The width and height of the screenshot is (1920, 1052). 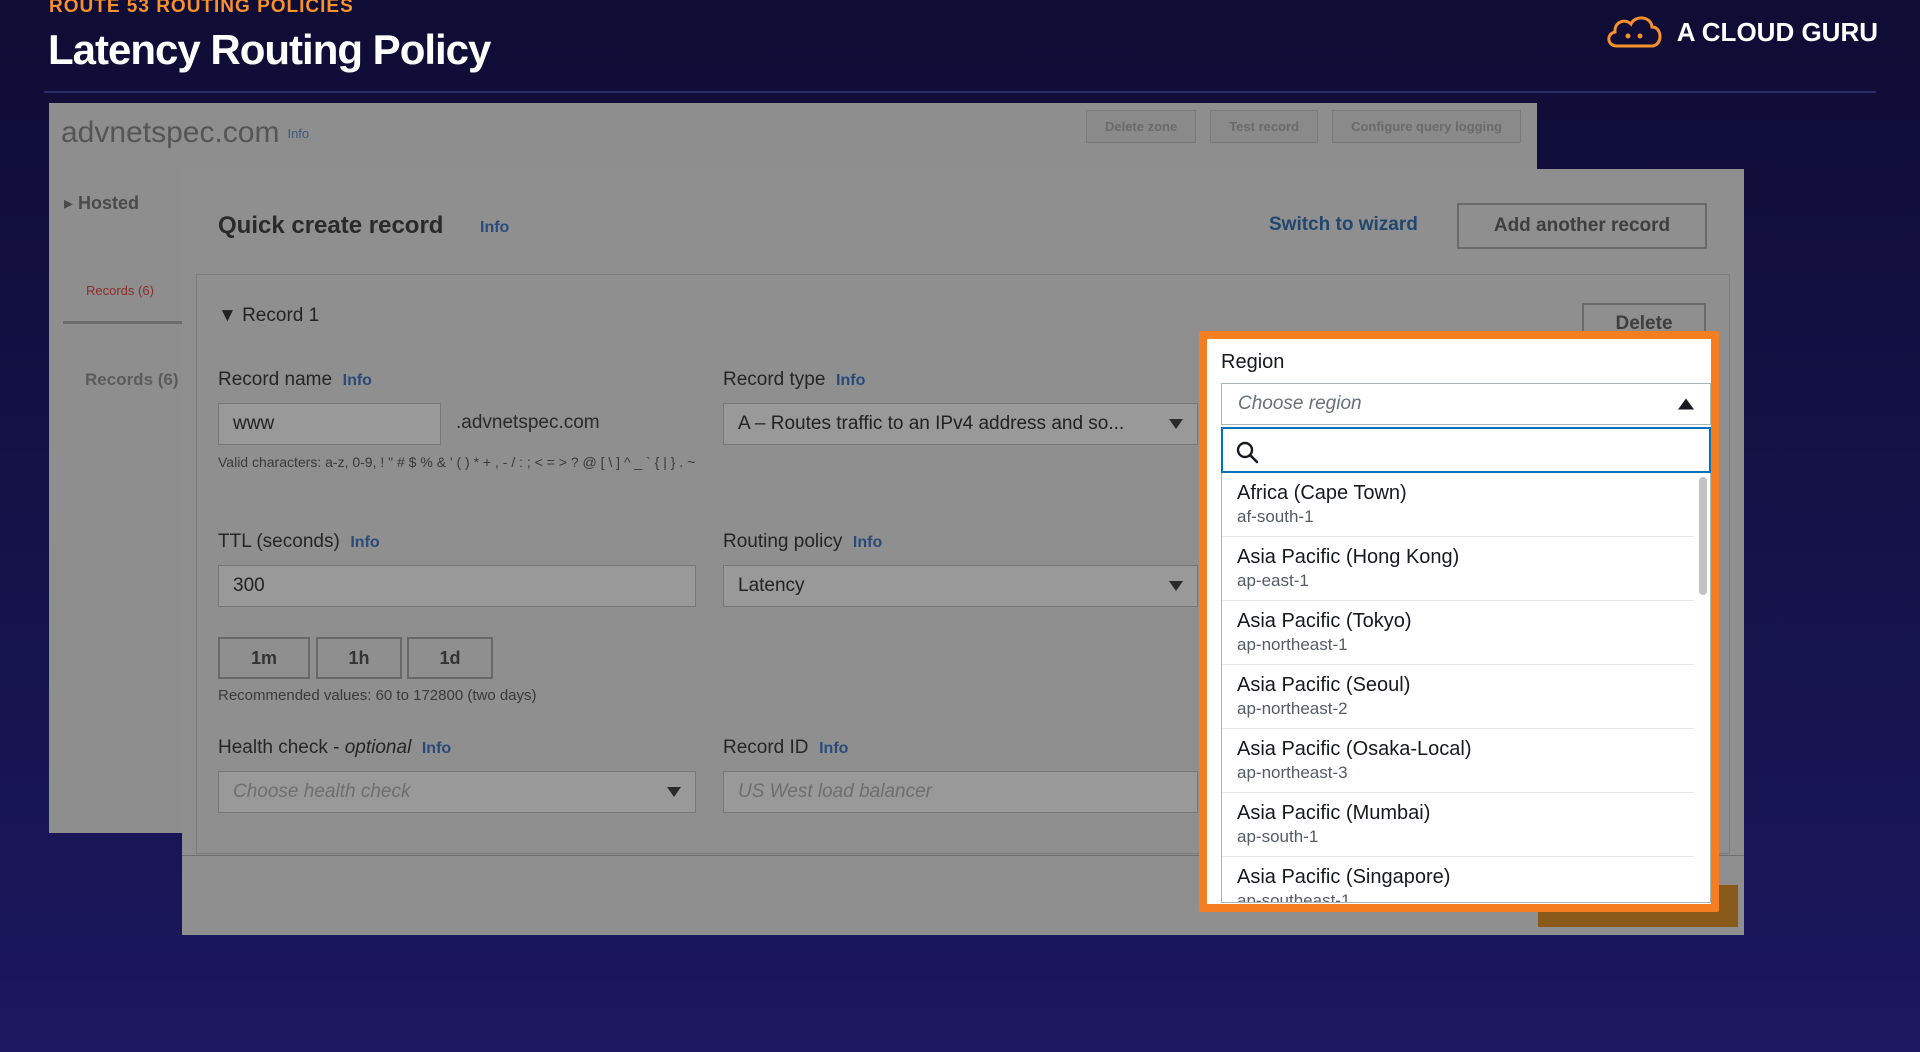 I want to click on ttl-1d-button: 1d, so click(x=450, y=658).